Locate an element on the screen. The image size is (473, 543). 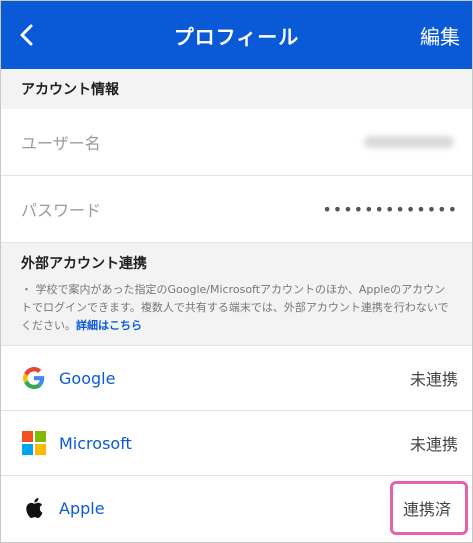
provider-row-apple: Apple 連携済 is located at coordinates (236, 507).